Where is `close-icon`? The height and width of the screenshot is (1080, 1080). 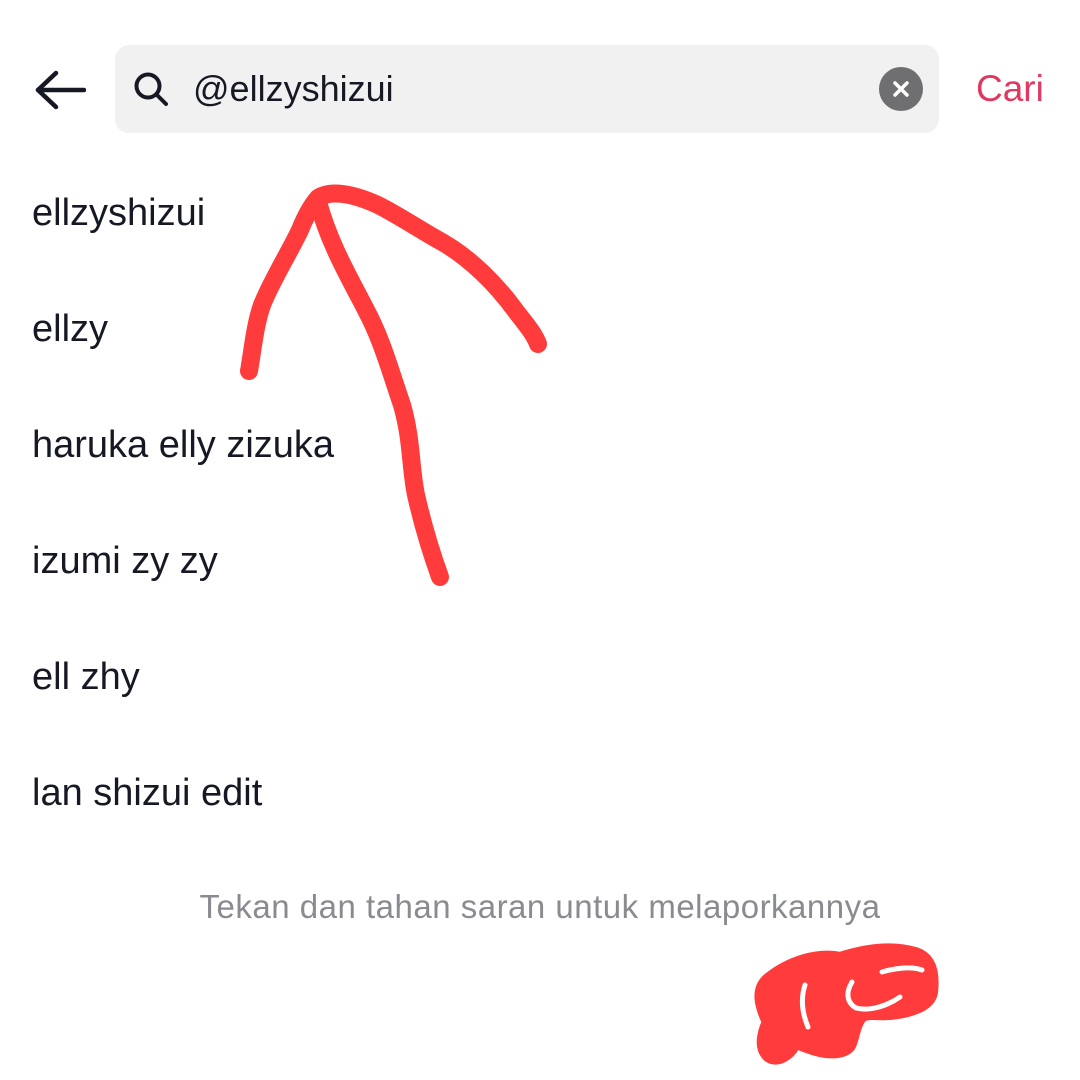
close-icon is located at coordinates (901, 89).